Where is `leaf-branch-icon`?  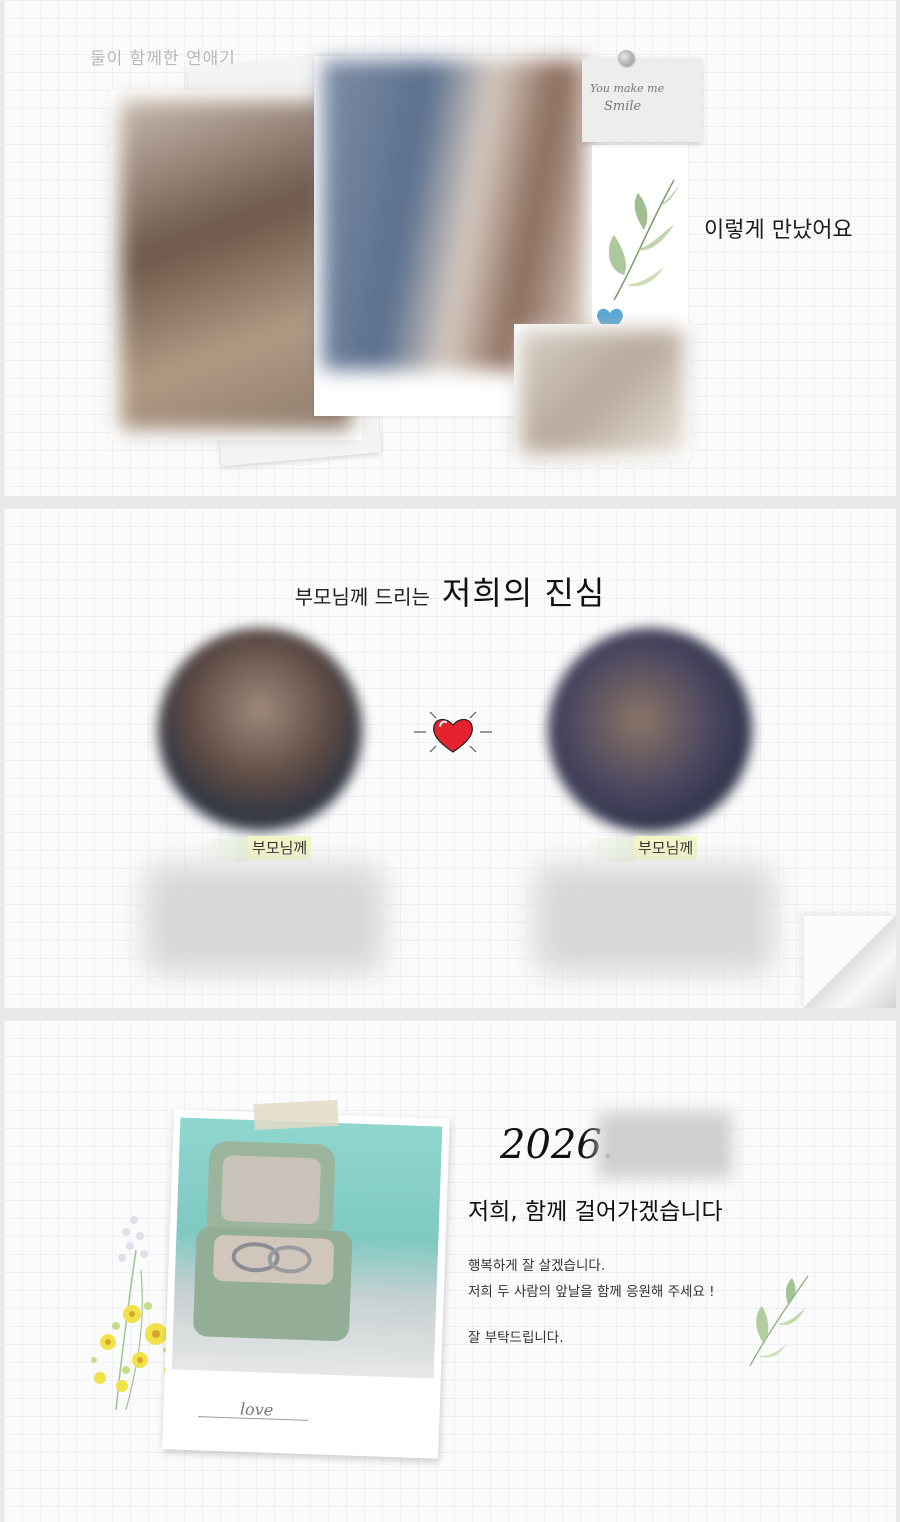 leaf-branch-icon is located at coordinates (644, 240).